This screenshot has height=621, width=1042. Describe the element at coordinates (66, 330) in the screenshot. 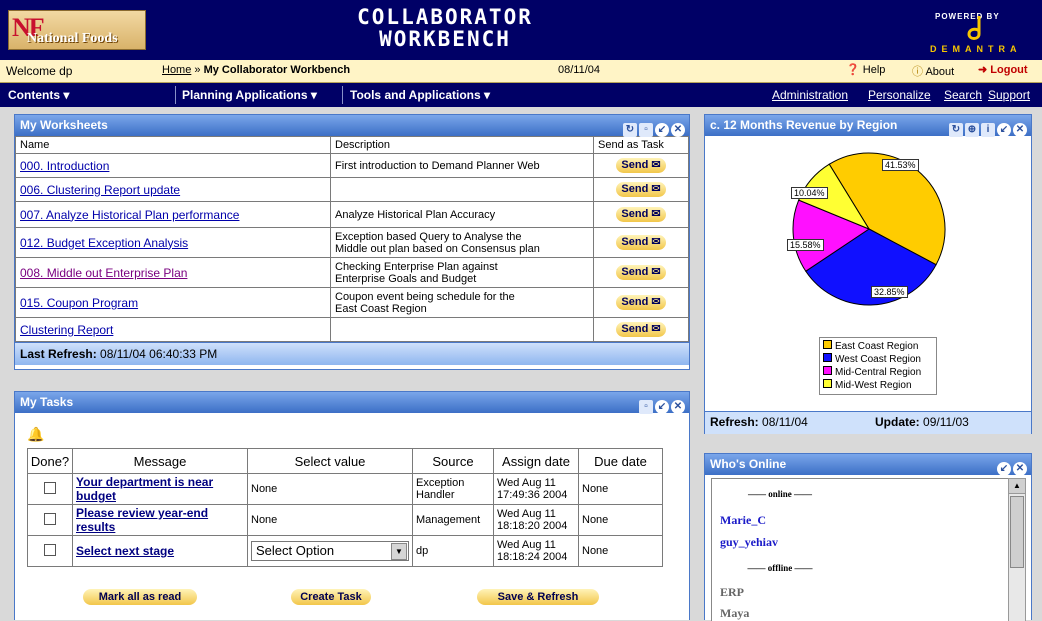

I see `worksheet-link: Clustering Report` at that location.